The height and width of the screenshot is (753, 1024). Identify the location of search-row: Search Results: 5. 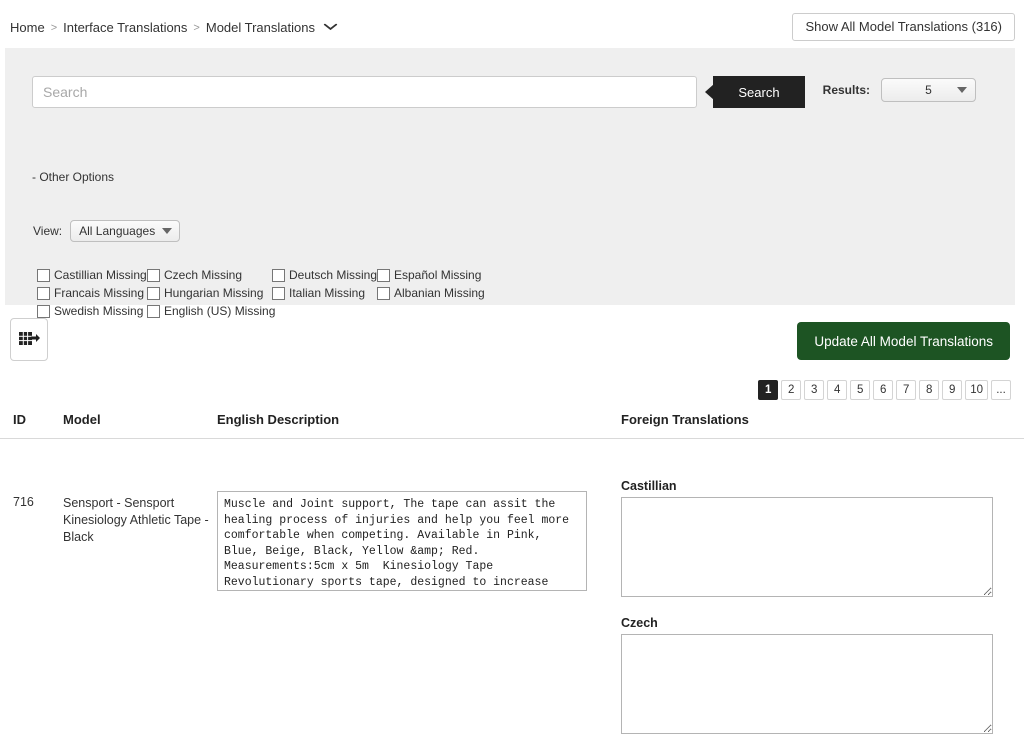
(509, 93).